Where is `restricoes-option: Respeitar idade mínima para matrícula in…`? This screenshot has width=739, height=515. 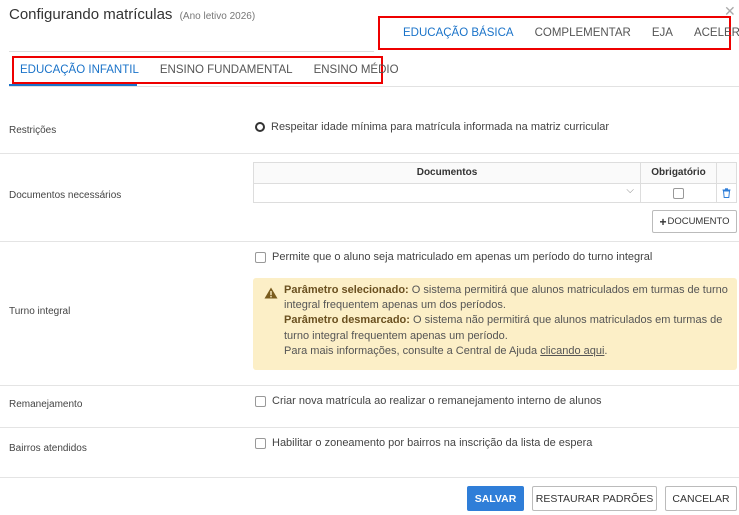 restricoes-option: Respeitar idade mínima para matrícula in… is located at coordinates (432, 127).